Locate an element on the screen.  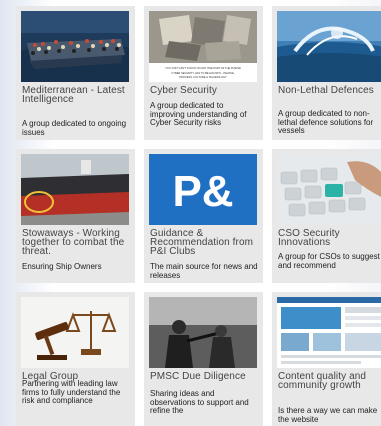
security-guards-image is located at coordinates (203, 332).